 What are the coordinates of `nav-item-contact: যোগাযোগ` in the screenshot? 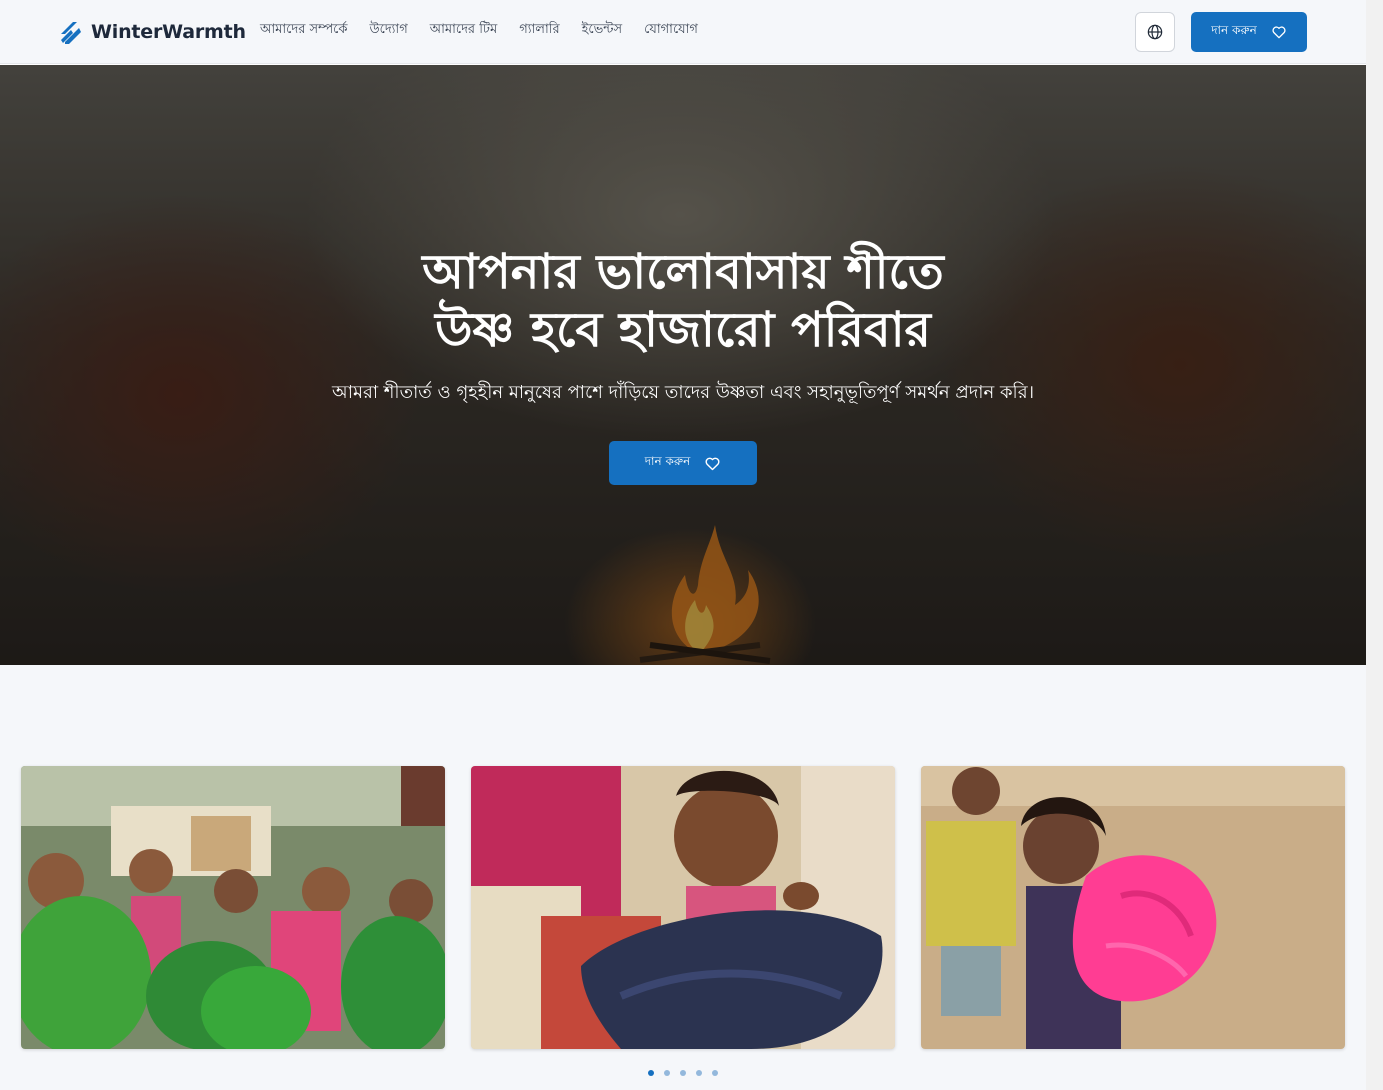 It's located at (671, 30).